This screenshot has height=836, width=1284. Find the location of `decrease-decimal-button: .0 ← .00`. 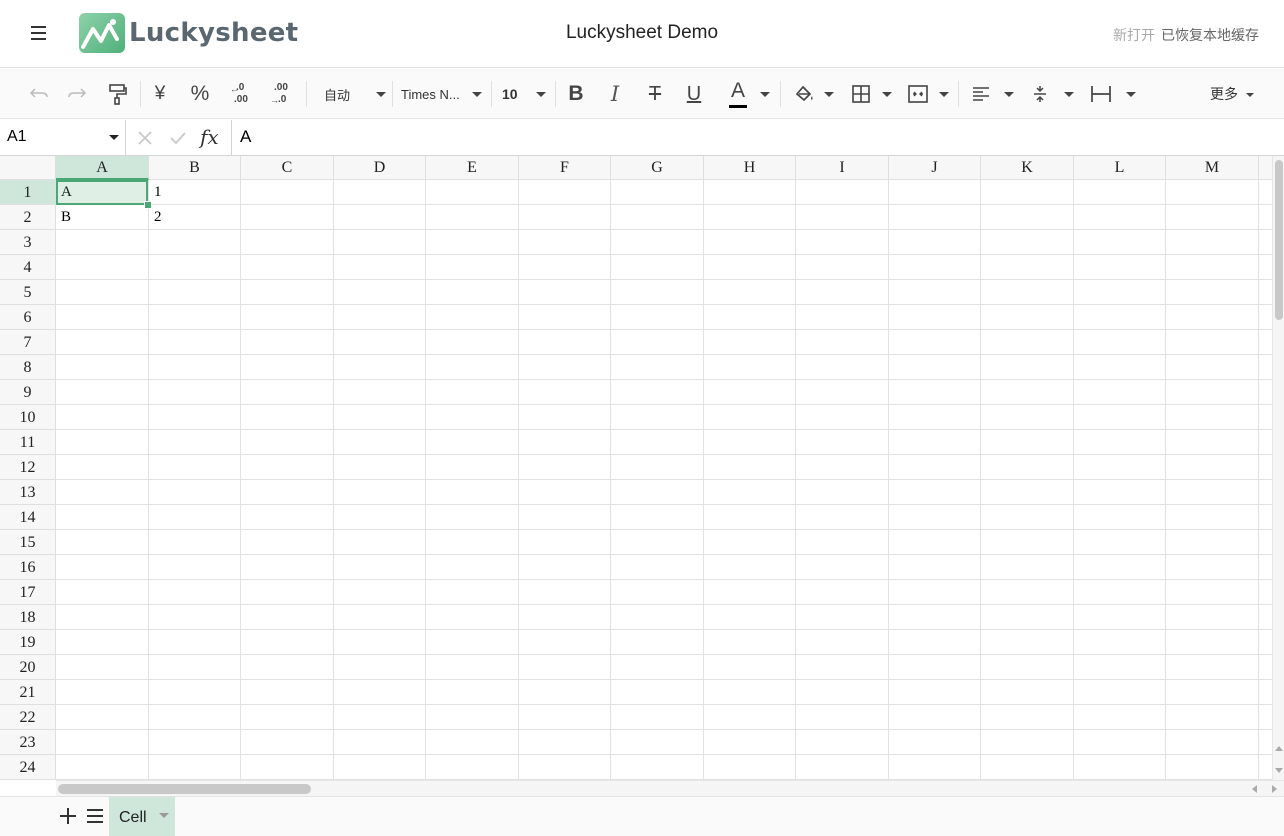

decrease-decimal-button: .0 ← .00 is located at coordinates (240, 94).